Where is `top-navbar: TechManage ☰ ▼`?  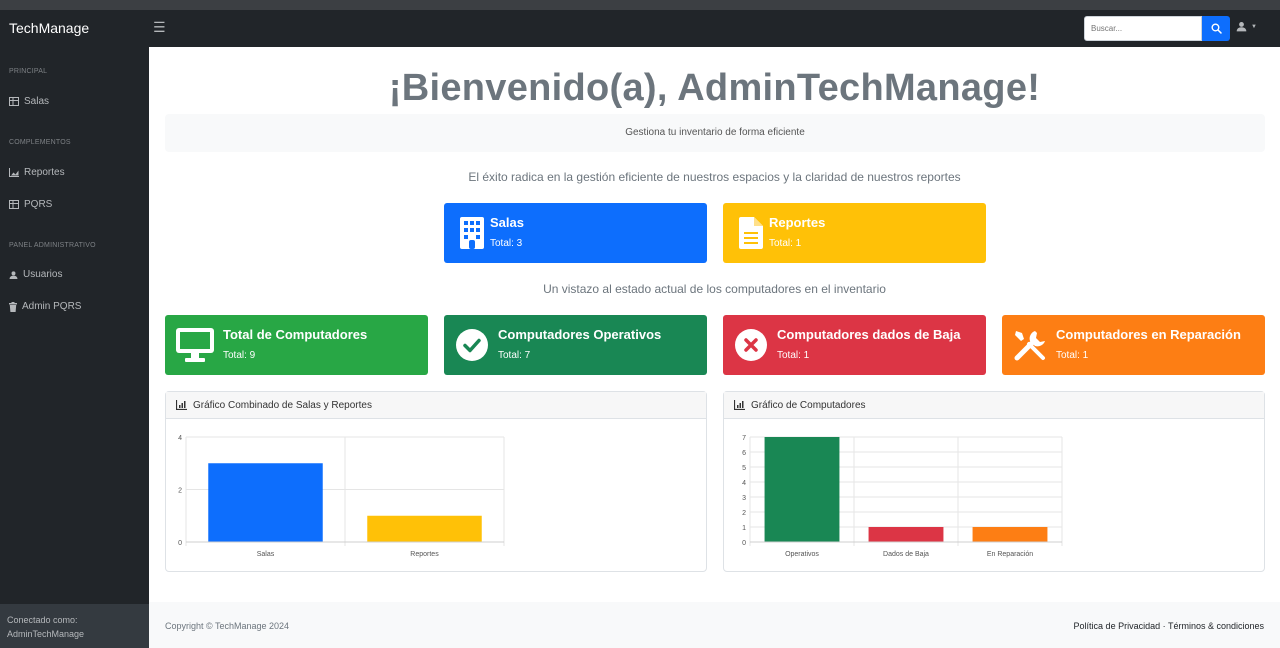 top-navbar: TechManage ☰ ▼ is located at coordinates (640, 28).